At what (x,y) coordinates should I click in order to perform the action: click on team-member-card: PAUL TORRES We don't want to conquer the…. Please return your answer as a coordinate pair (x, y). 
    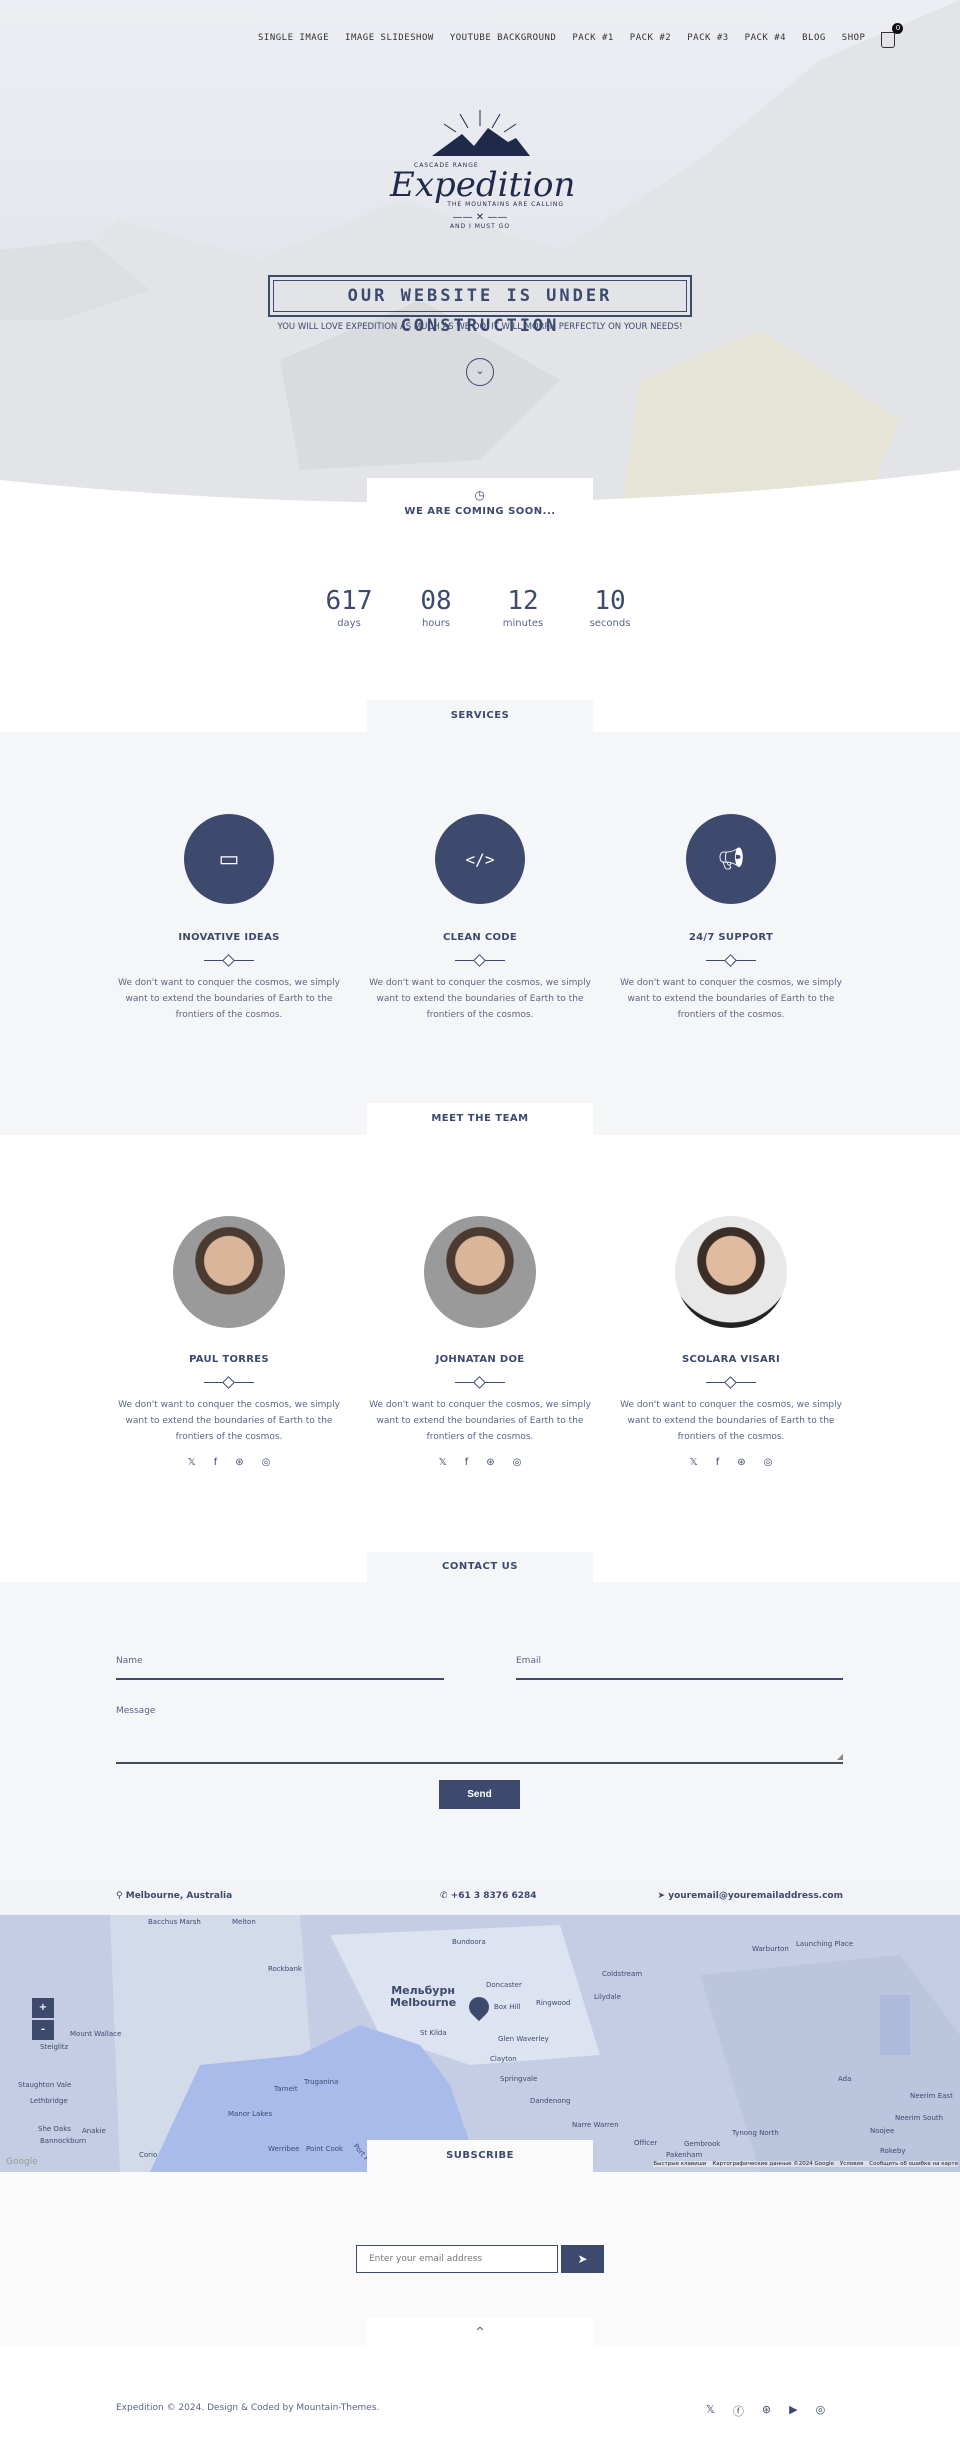
    Looking at the image, I should click on (229, 1342).